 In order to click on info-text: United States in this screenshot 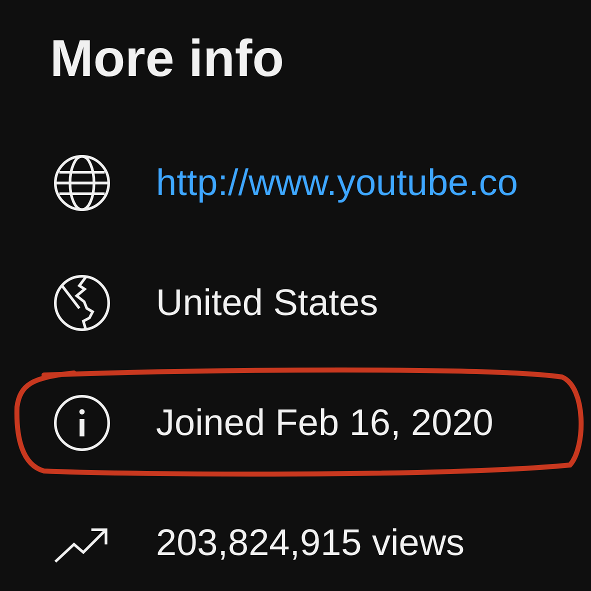, I will do `click(267, 303)`.